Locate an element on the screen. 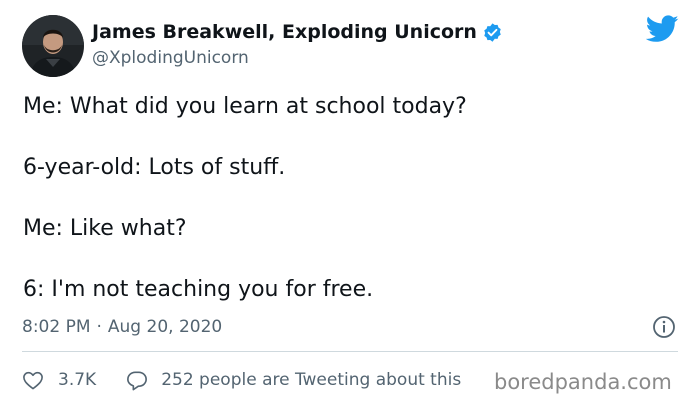 Image resolution: width=700 pixels, height=406 pixels. avatar is located at coordinates (53, 46).